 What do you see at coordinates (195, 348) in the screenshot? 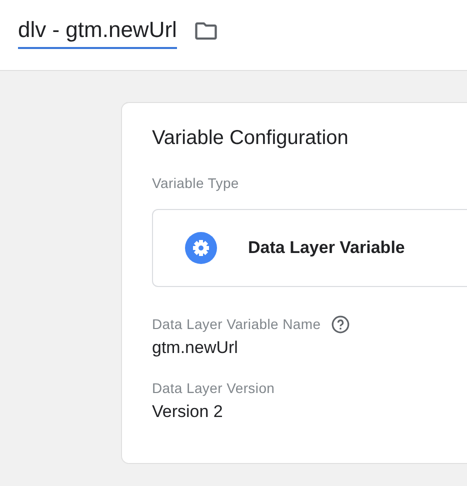
I see `field-value: gtm.newUrl` at bounding box center [195, 348].